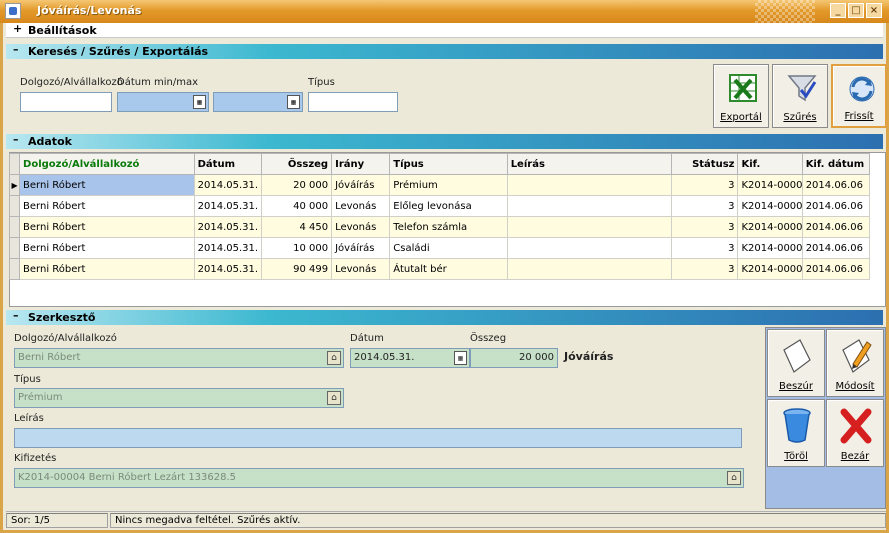 The image size is (889, 533). Describe the element at coordinates (179, 358) in the screenshot. I see `editor-employee-select: Berni Róbert ⌂` at that location.